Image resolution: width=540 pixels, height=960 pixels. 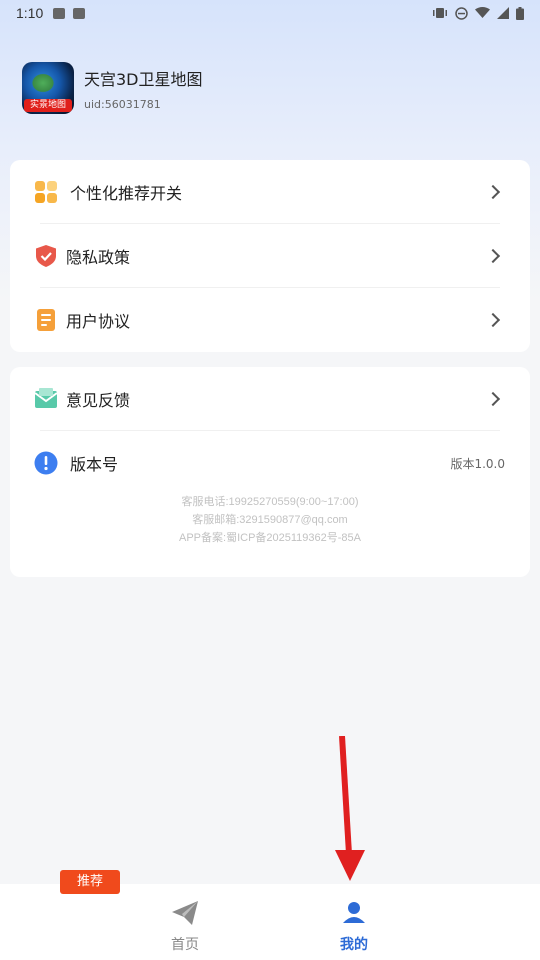 I want to click on user-icon, so click(x=354, y=912).